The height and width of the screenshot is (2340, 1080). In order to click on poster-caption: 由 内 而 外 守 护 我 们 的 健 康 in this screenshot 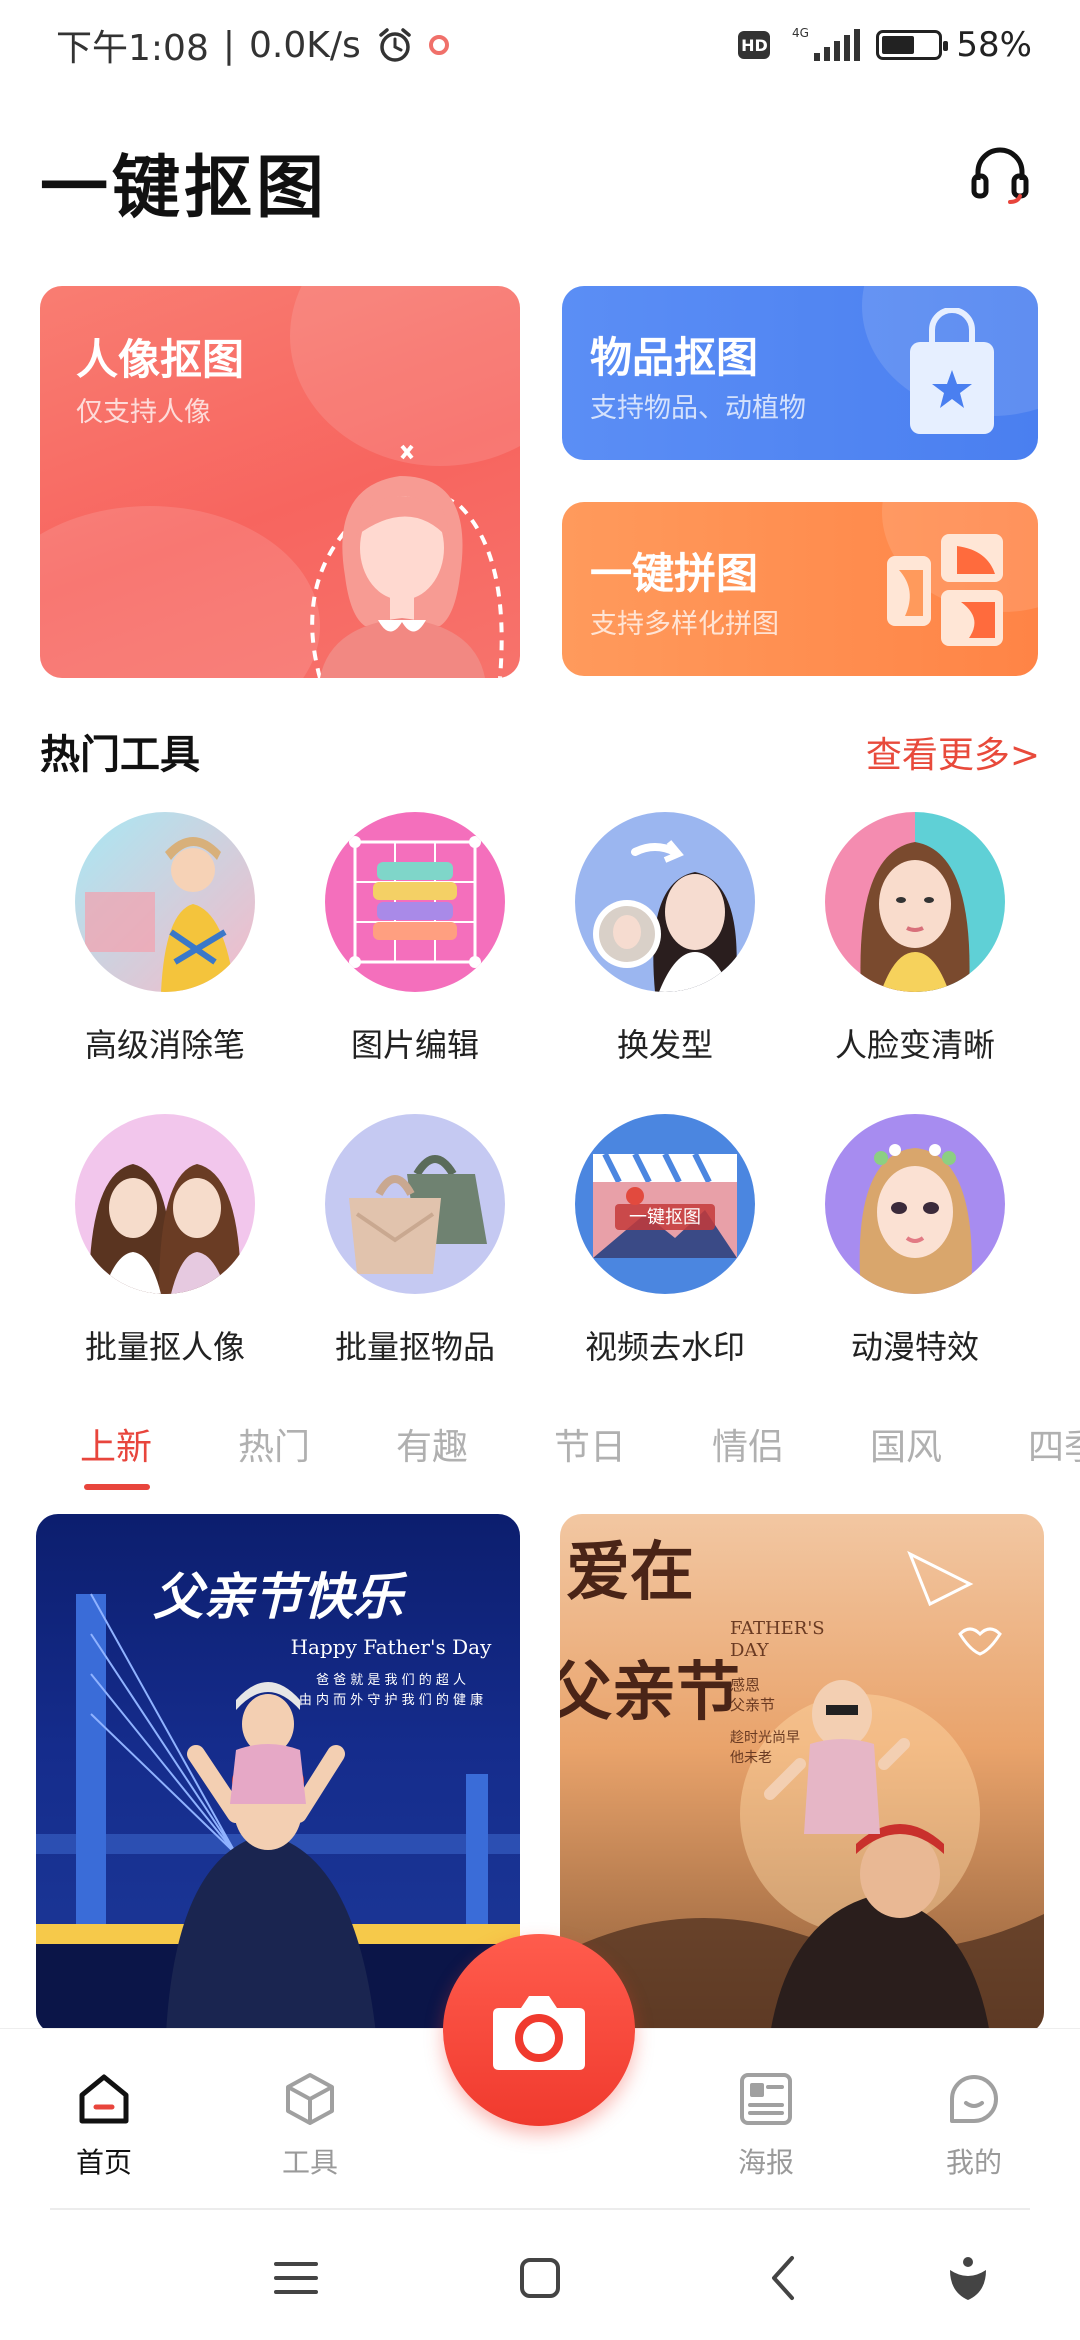, I will do `click(391, 1700)`.